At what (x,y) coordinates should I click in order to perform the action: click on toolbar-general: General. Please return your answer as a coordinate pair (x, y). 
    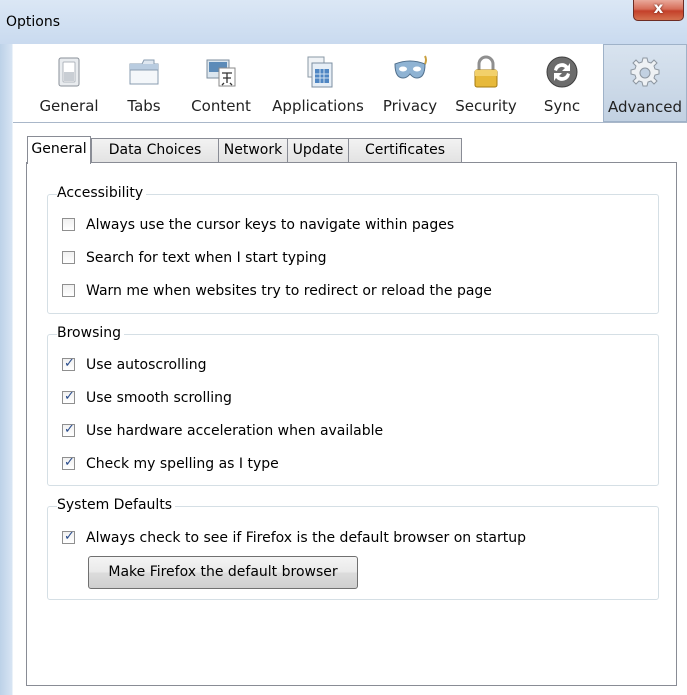
    Looking at the image, I should click on (69, 83).